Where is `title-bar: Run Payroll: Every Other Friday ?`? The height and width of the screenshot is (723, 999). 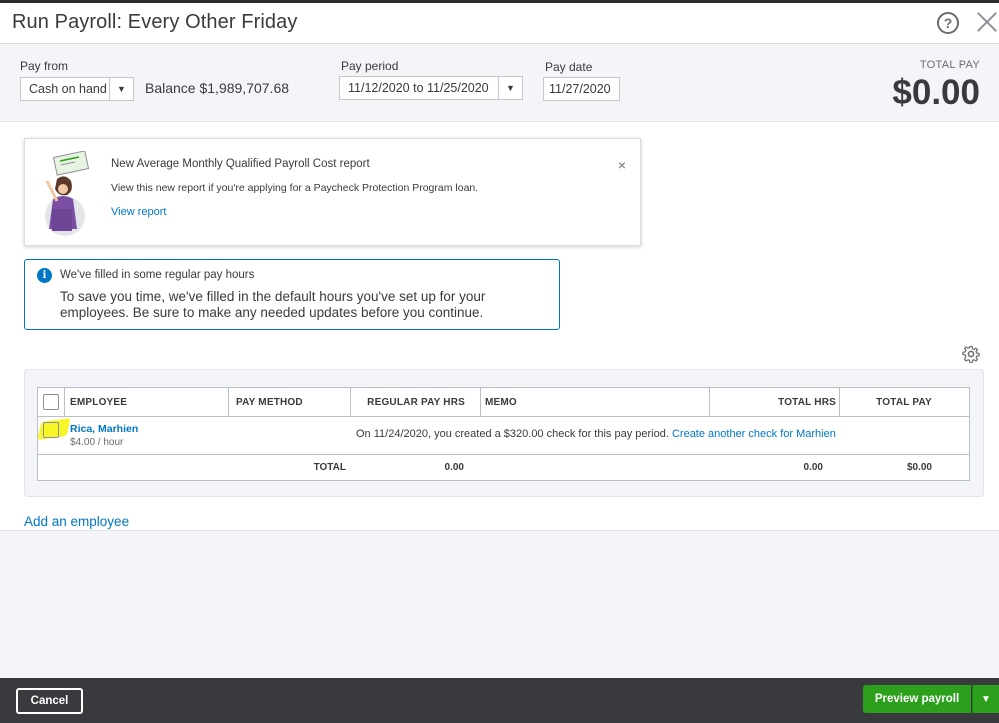 title-bar: Run Payroll: Every Other Friday ? is located at coordinates (499, 22).